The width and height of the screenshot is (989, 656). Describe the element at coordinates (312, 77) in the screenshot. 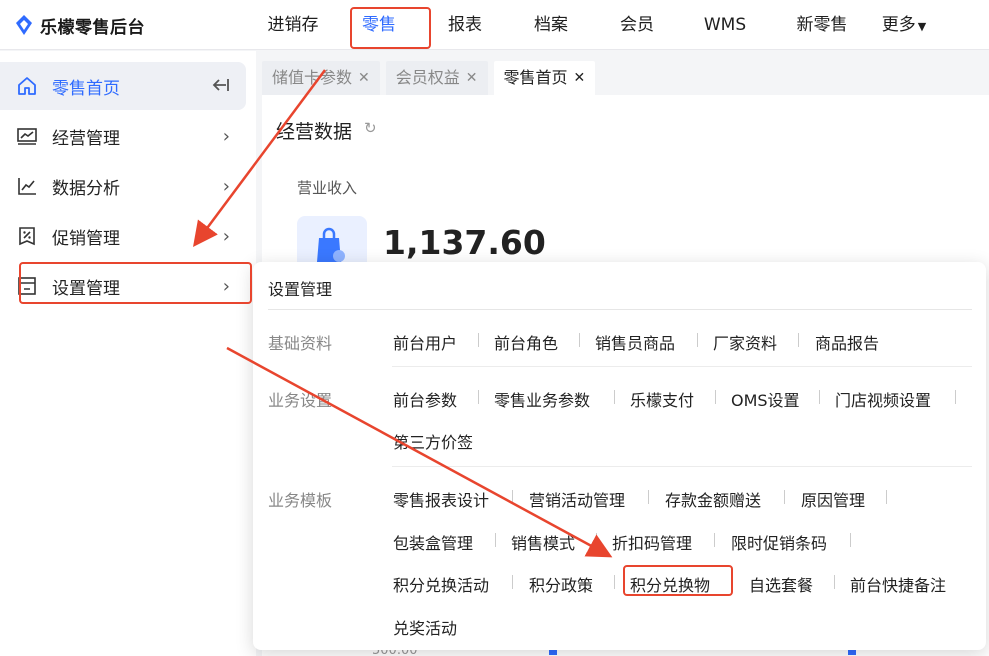

I see `tab-label: 储值卡参数` at that location.